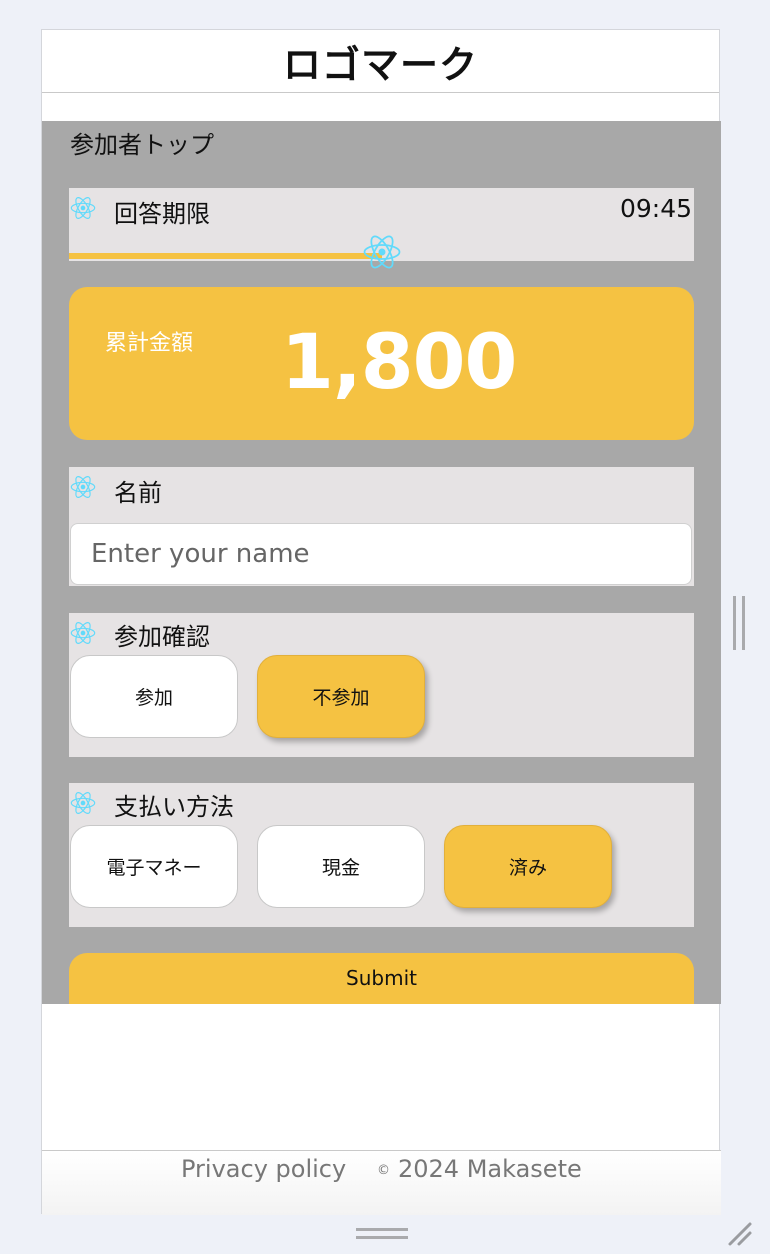 This screenshot has height=1254, width=770. I want to click on total-amount-label: 累計金額, so click(149, 343).